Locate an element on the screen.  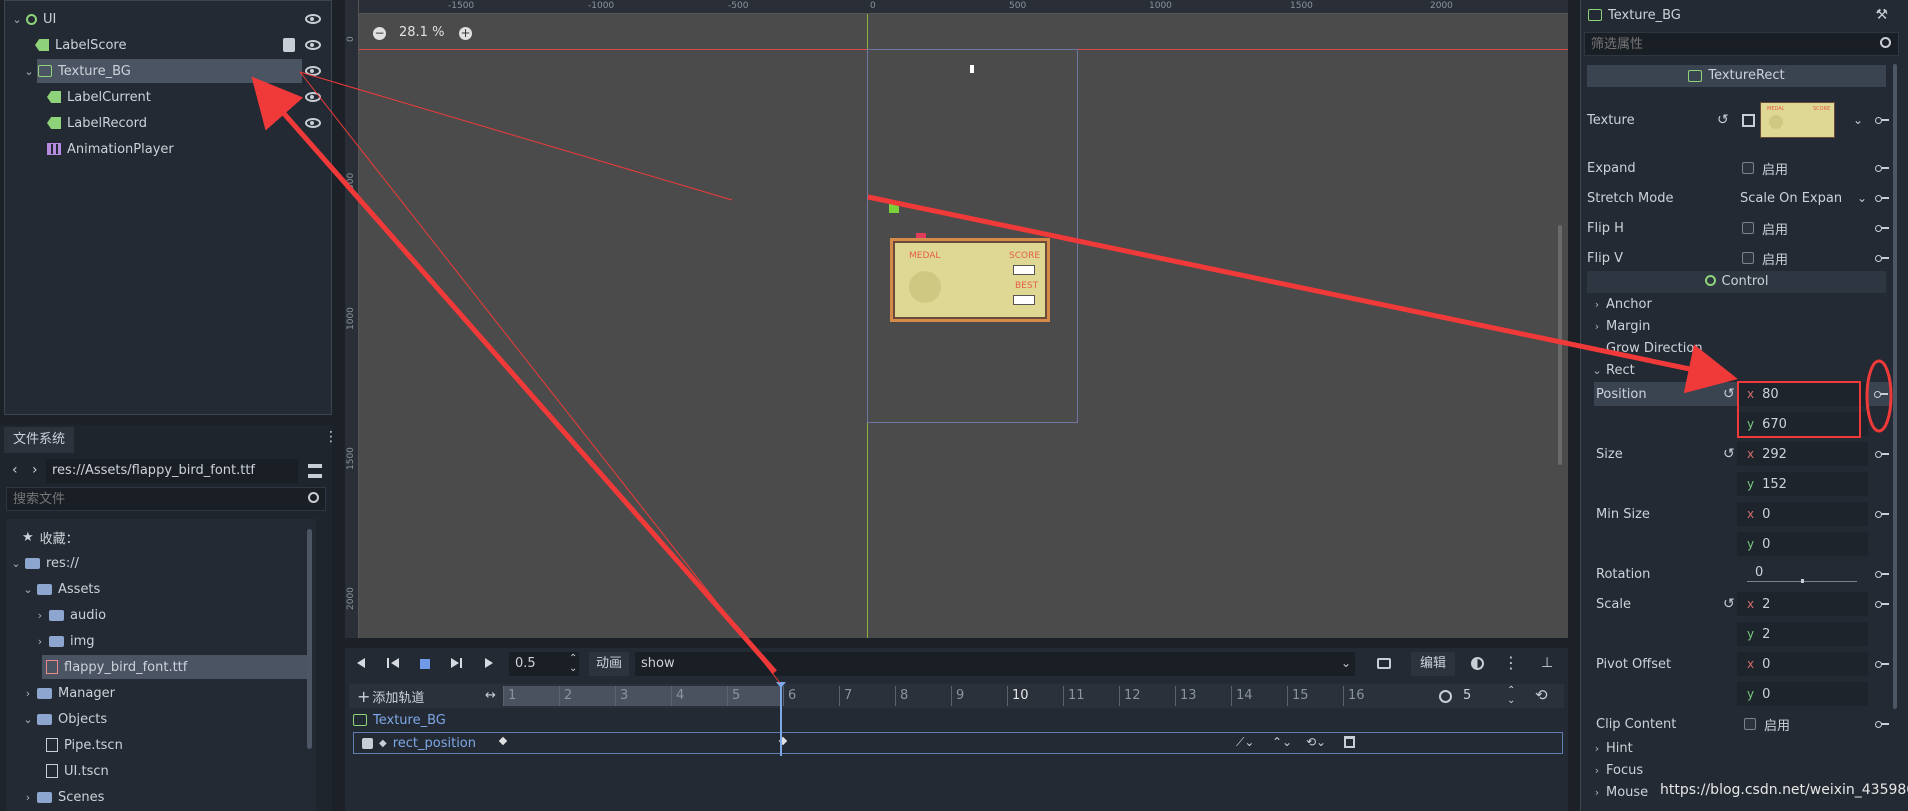
play-from-start-bar is located at coordinates (461, 663).